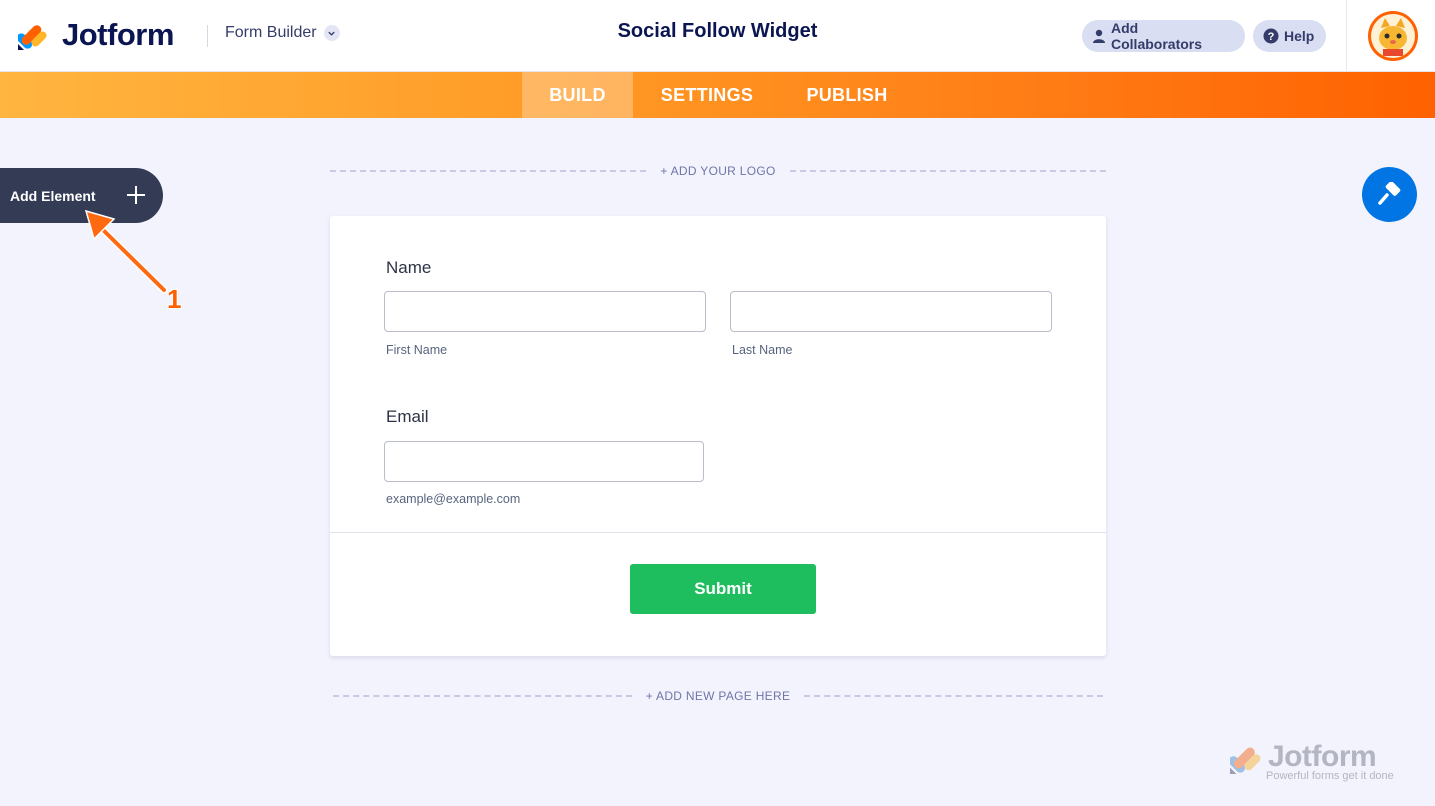 The image size is (1435, 806). I want to click on card-divider, so click(718, 532).